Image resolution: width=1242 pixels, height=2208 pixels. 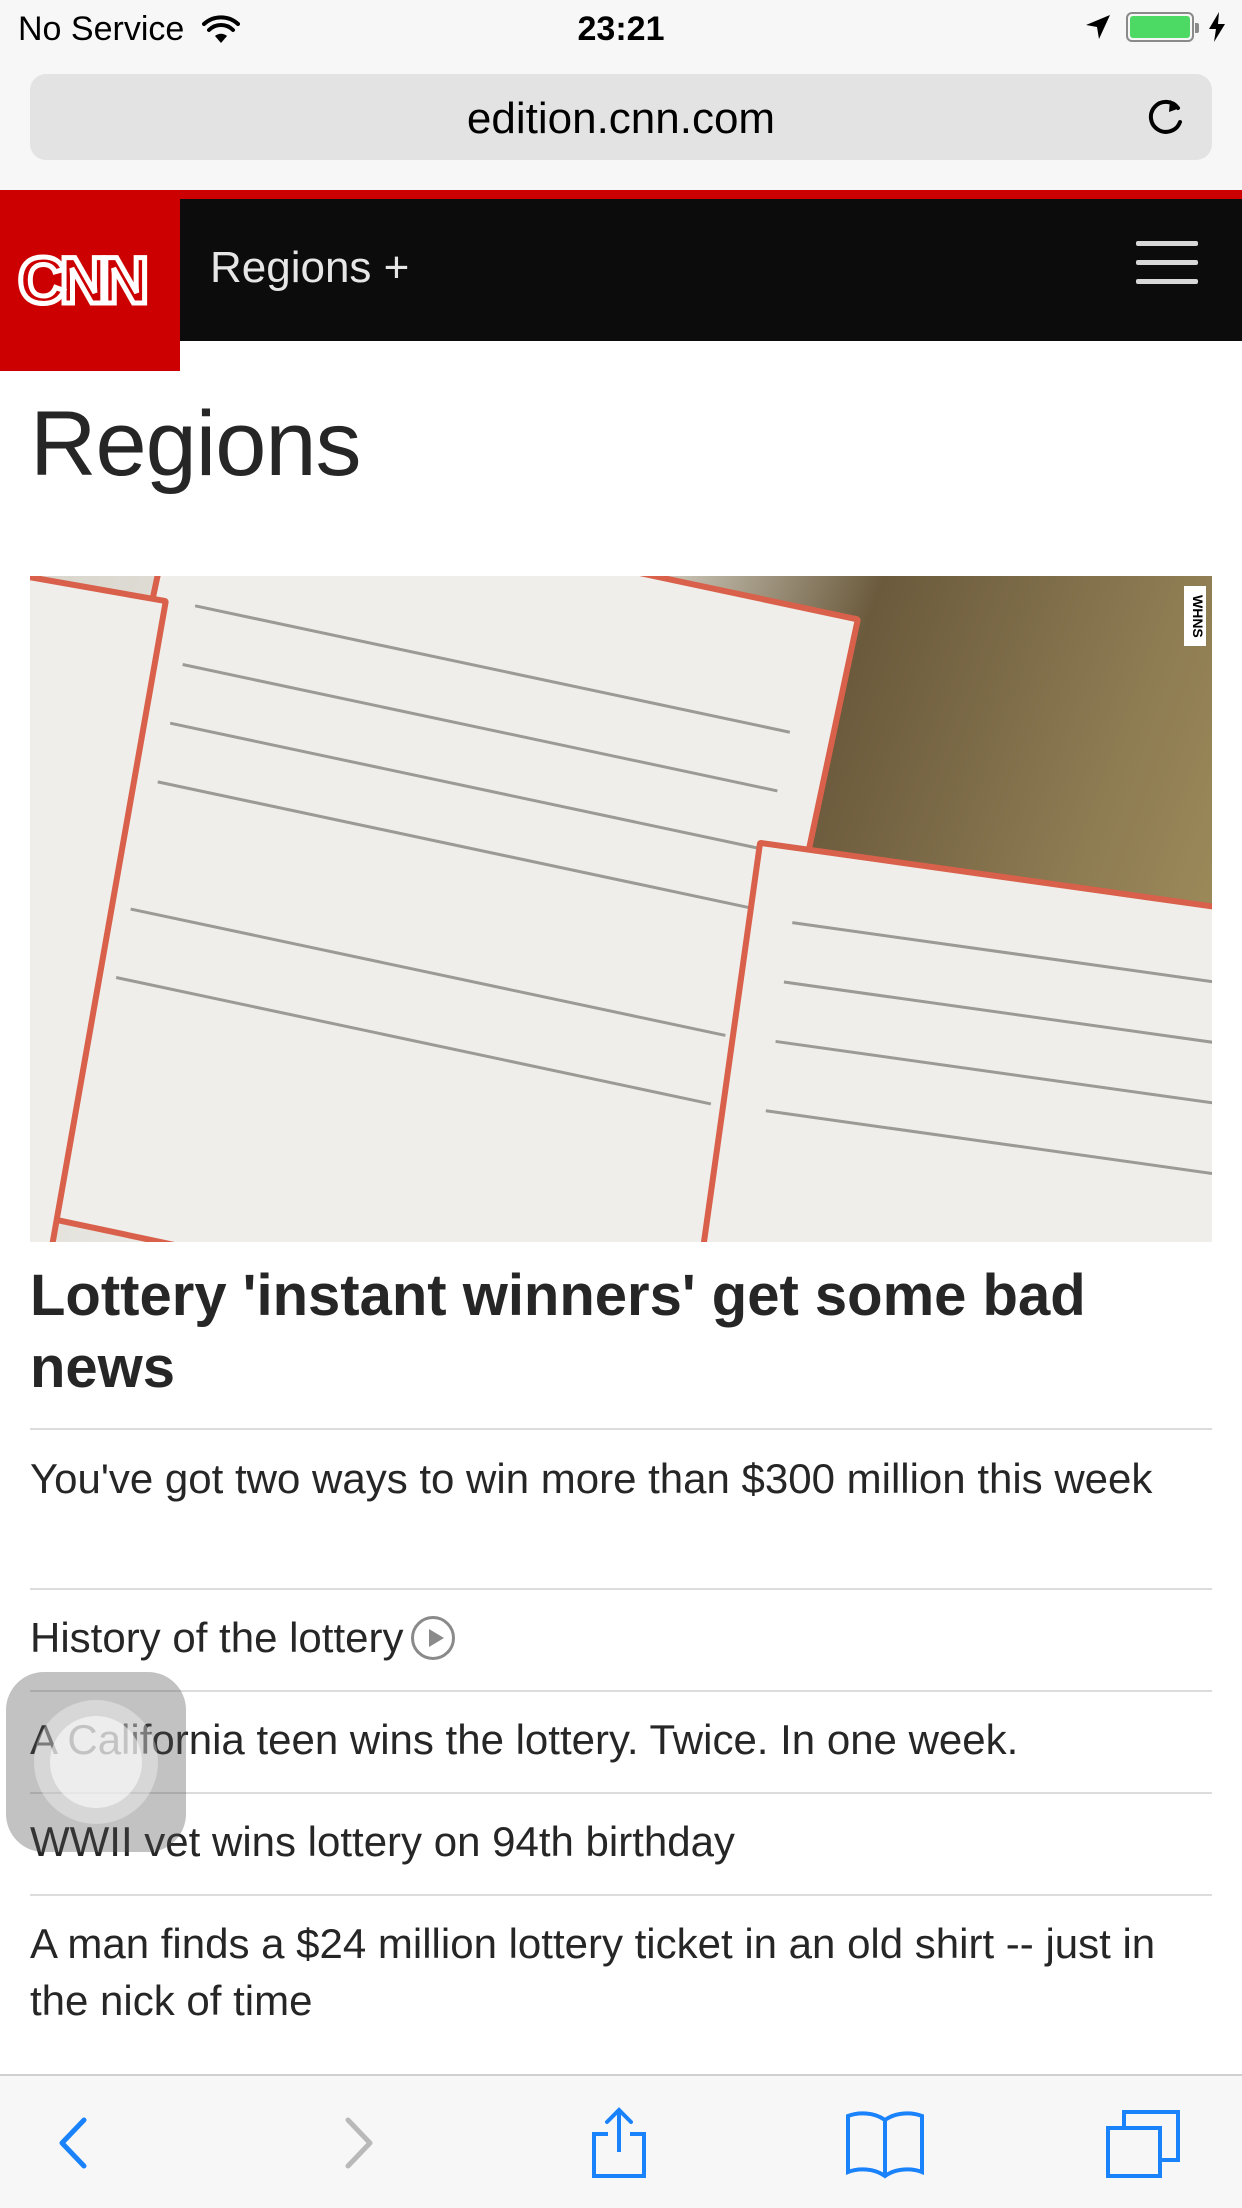 What do you see at coordinates (1217, 27) in the screenshot?
I see `charging-bolt-icon` at bounding box center [1217, 27].